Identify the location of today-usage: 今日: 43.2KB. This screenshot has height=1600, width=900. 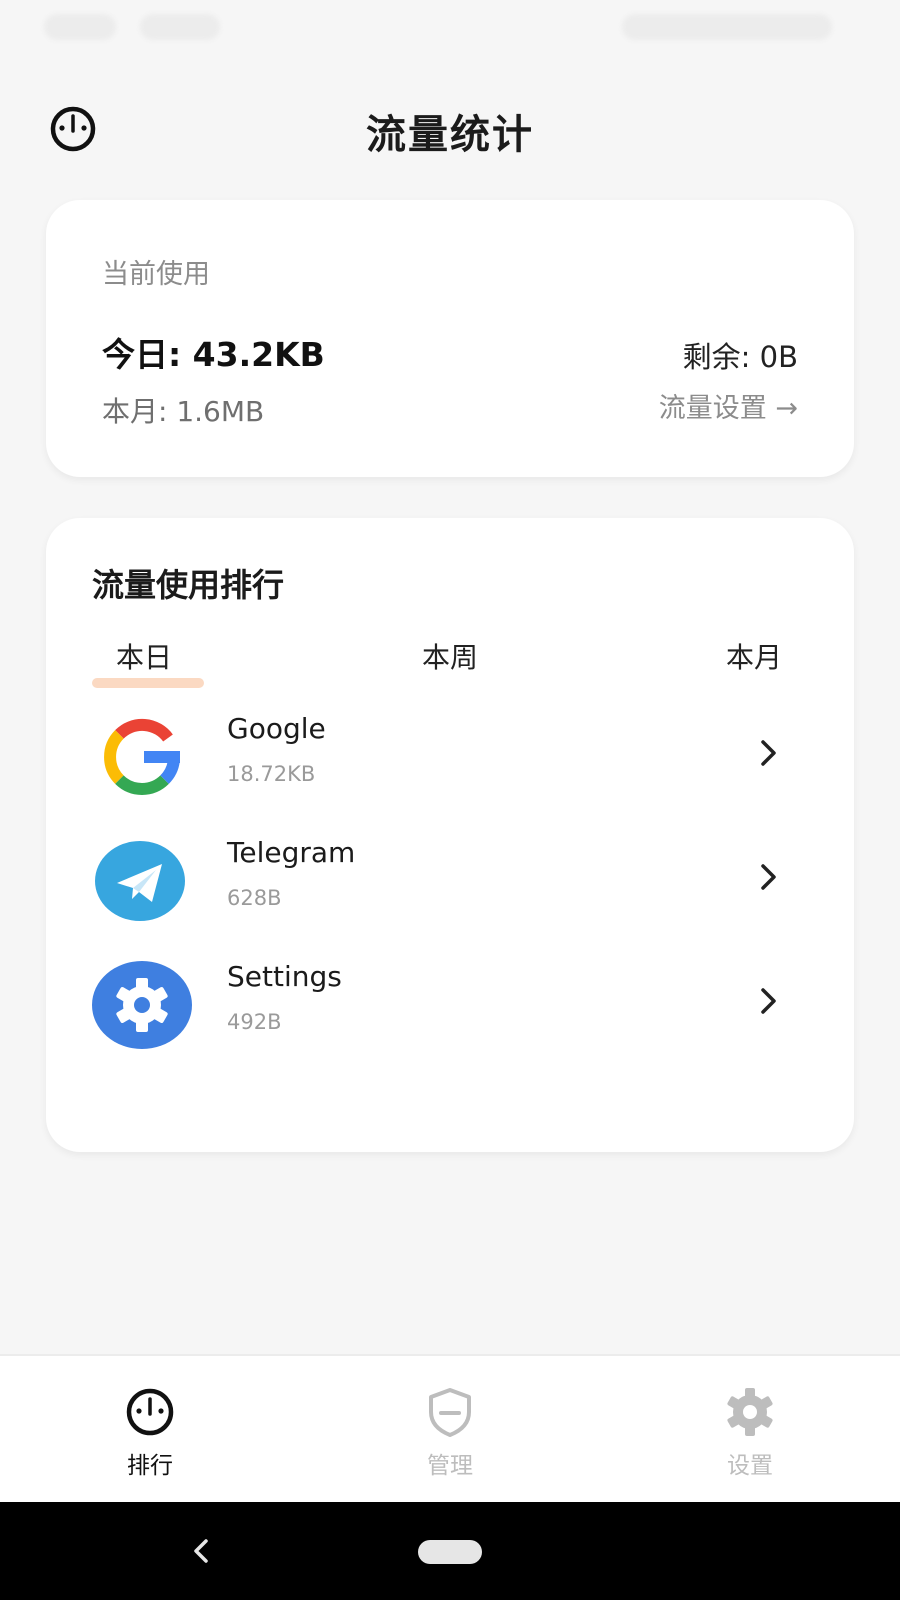
(213, 354).